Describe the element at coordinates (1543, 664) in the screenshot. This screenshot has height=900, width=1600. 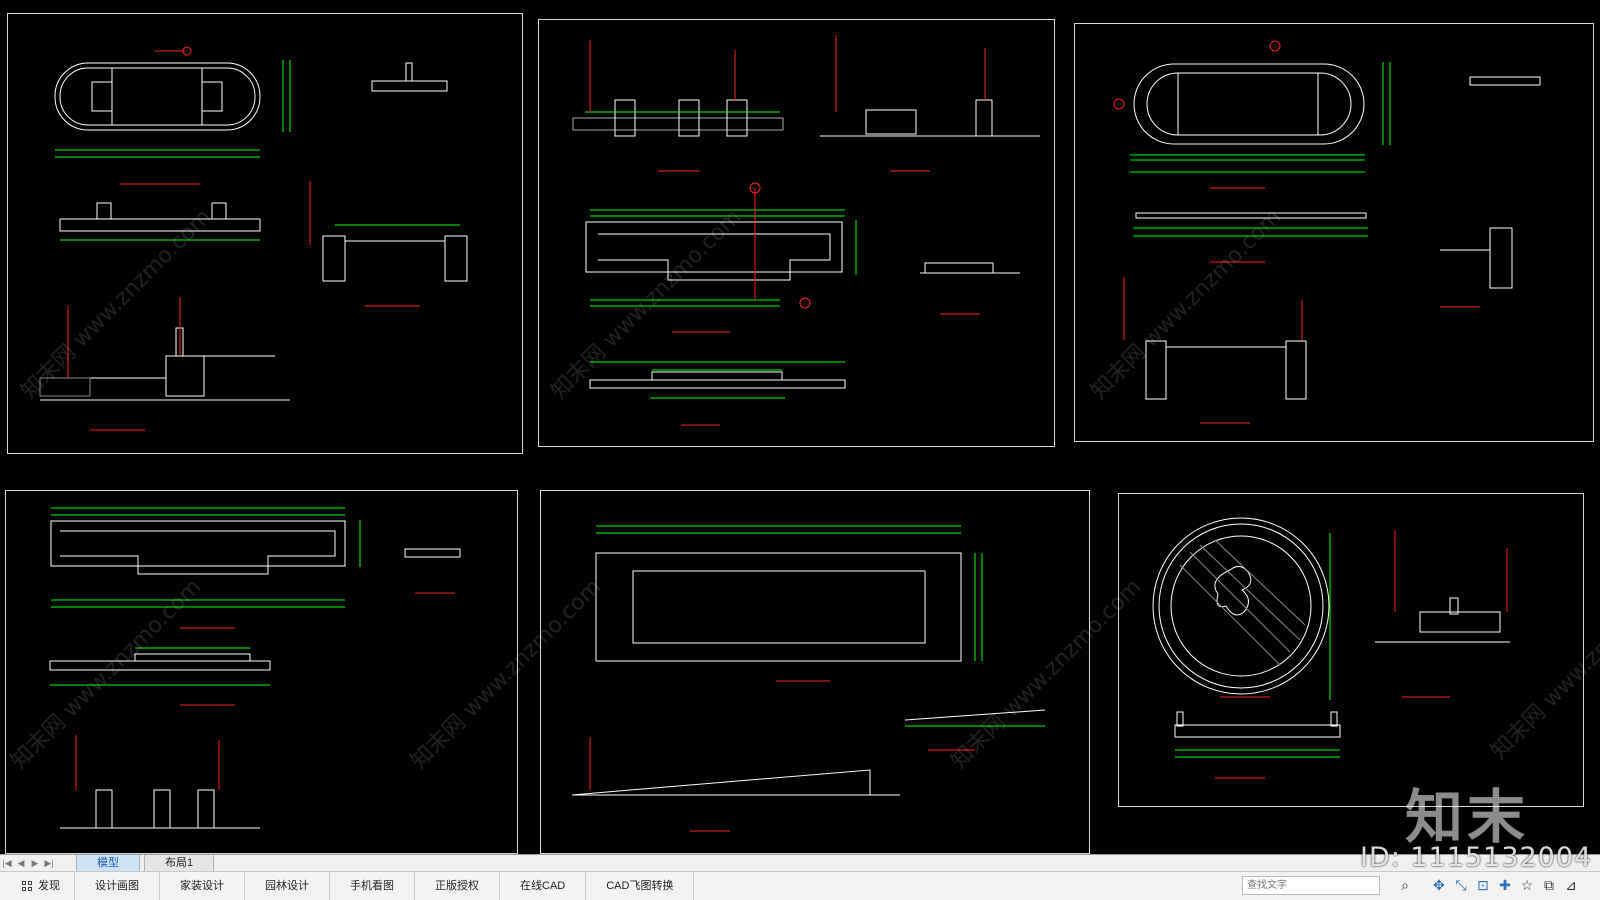
I see `watermark-diagonal-7: 知末网 www.znzmo.com` at that location.